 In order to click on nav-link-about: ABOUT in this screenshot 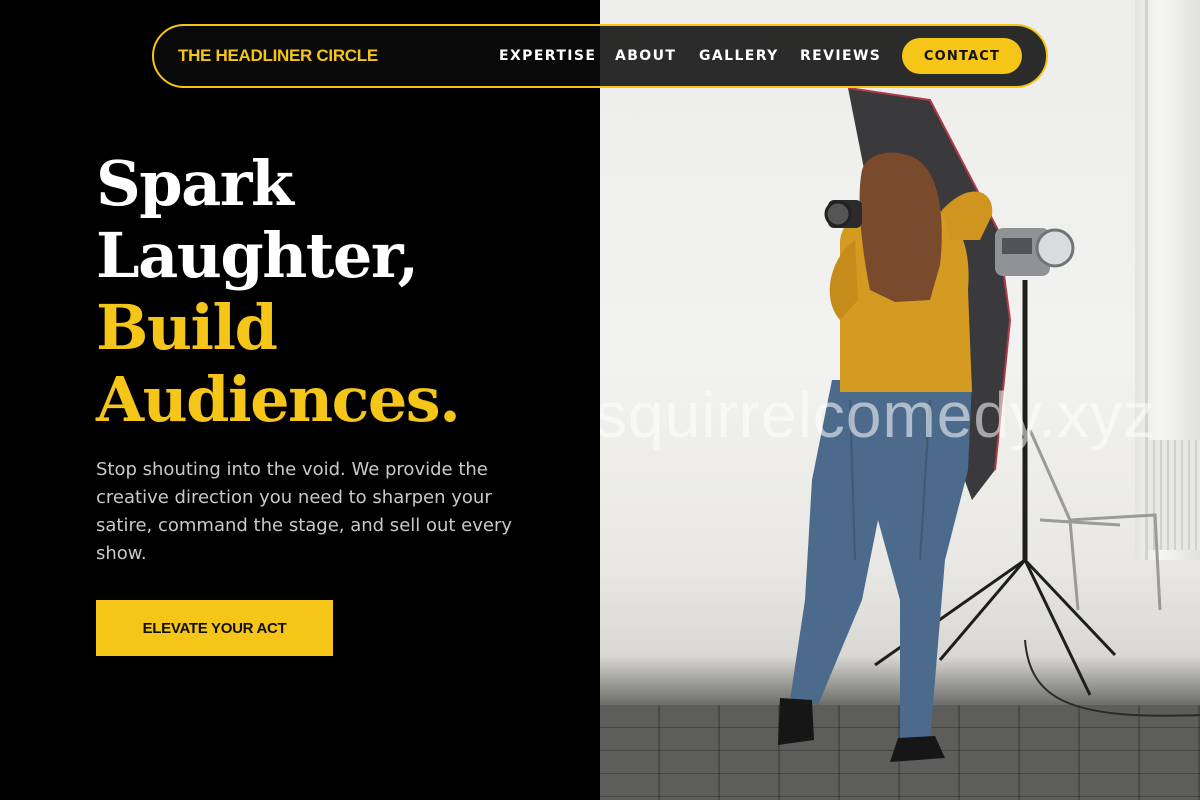, I will do `click(645, 56)`.